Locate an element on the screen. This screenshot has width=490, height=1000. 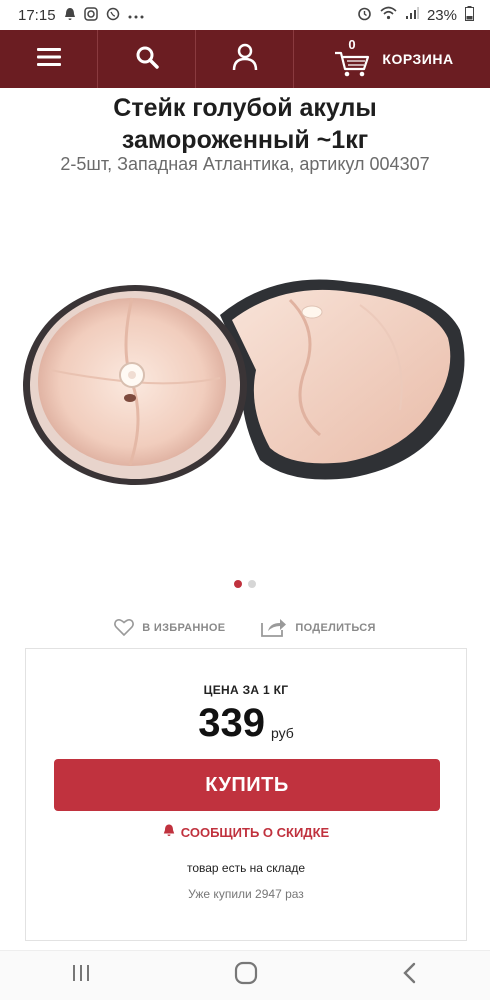
search-button is located at coordinates (147, 59).